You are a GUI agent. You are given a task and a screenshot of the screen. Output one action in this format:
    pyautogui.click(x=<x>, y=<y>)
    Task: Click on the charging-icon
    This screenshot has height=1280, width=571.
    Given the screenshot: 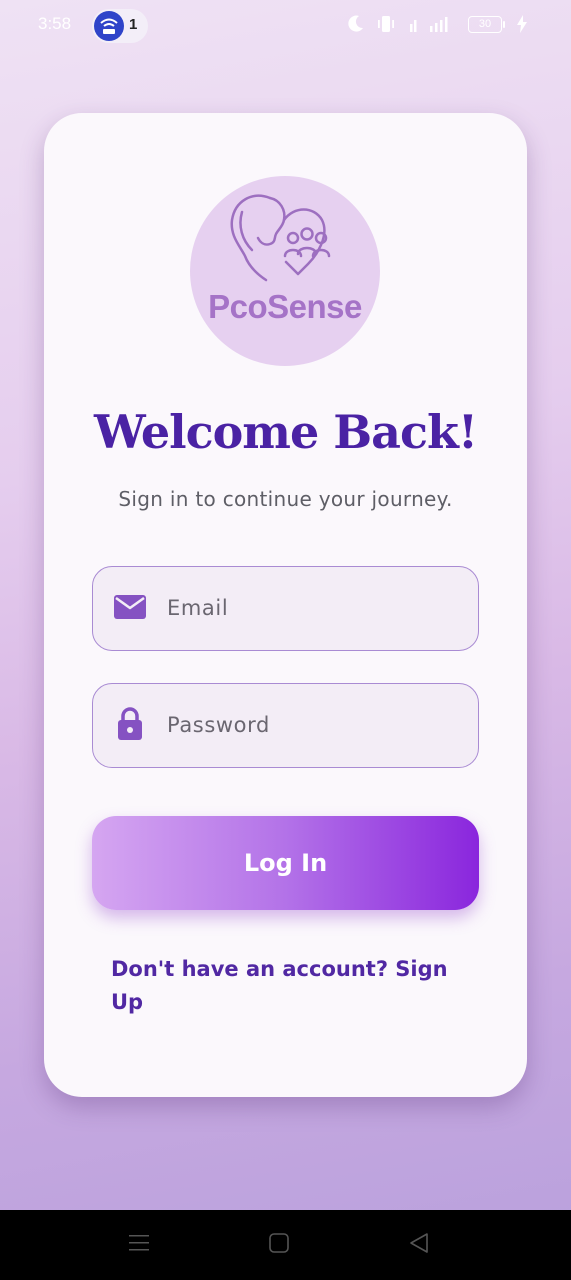 What is the action you would take?
    pyautogui.click(x=522, y=24)
    